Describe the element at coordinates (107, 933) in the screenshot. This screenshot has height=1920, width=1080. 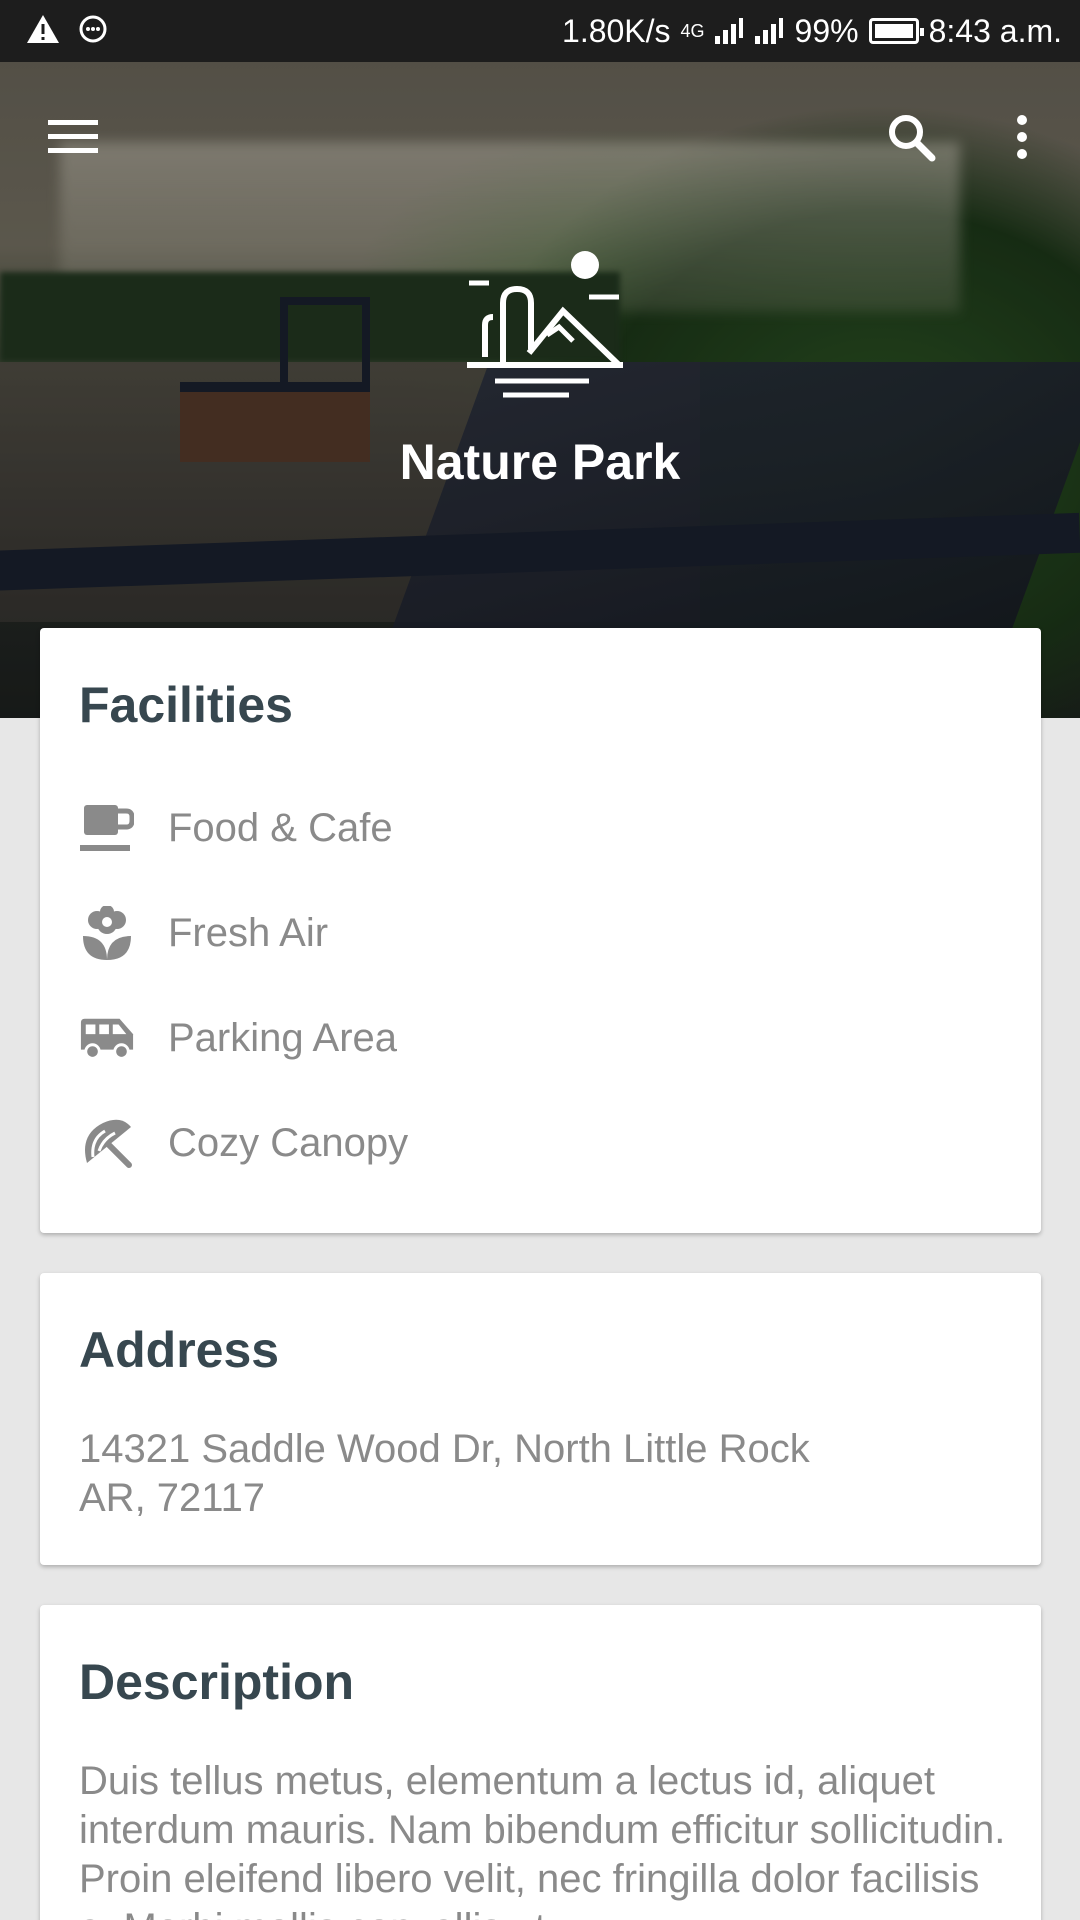
I see `flower-icon` at that location.